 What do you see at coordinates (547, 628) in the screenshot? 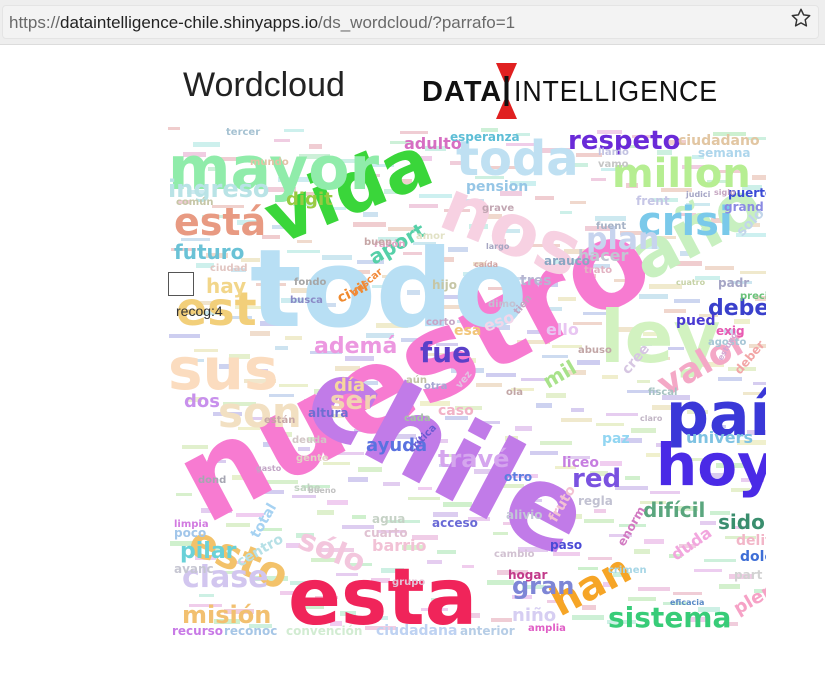
I see `cloud-word: amplia` at bounding box center [547, 628].